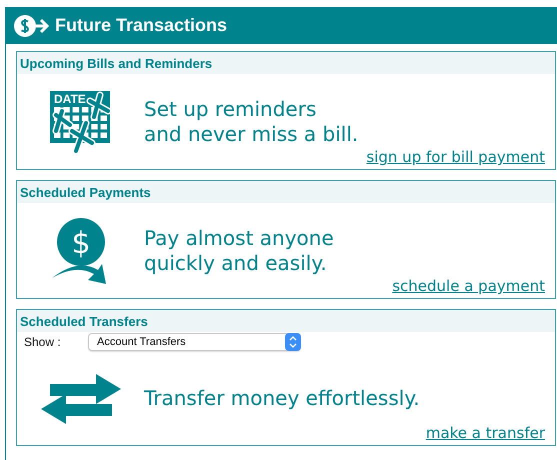 Image resolution: width=557 pixels, height=460 pixels. I want to click on section-title: Scheduled Transfers, so click(84, 321).